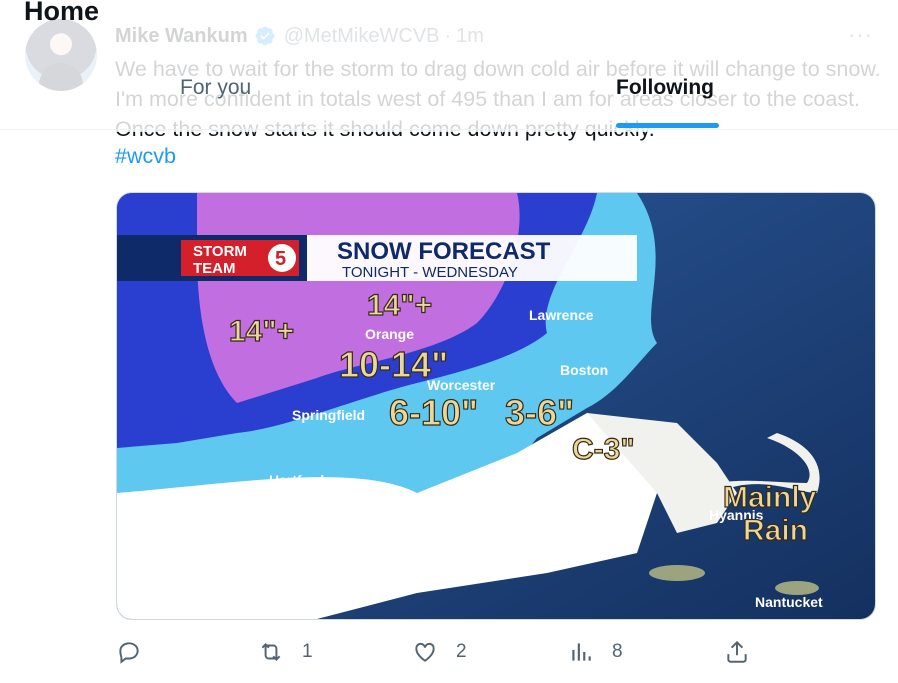  Describe the element at coordinates (584, 370) in the screenshot. I see `city-boston: Boston` at that location.